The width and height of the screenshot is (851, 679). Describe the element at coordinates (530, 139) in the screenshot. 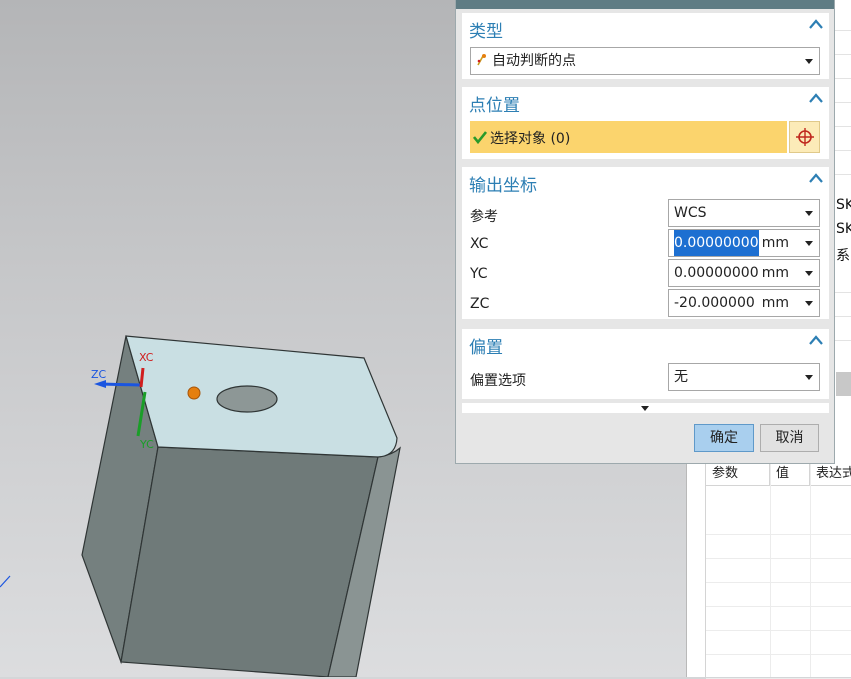

I see `select-object-label: 选择对象 (0)` at that location.